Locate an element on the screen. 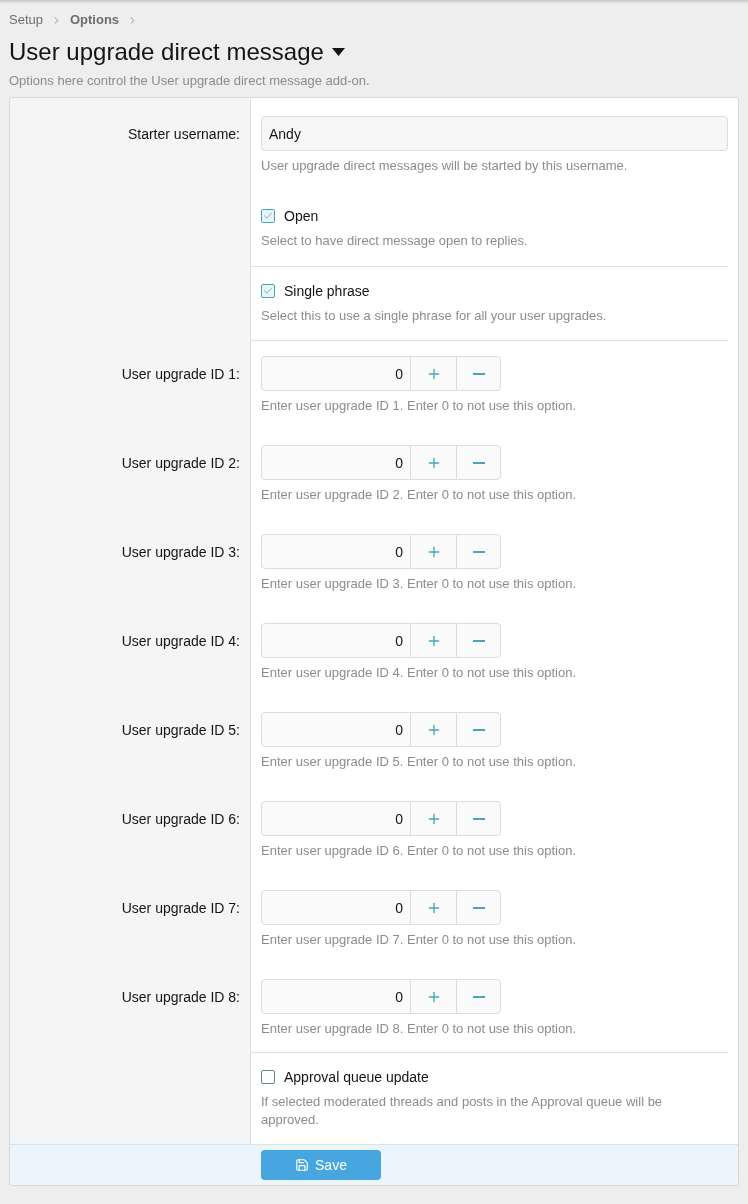  checkbox-label: Open is located at coordinates (301, 216).